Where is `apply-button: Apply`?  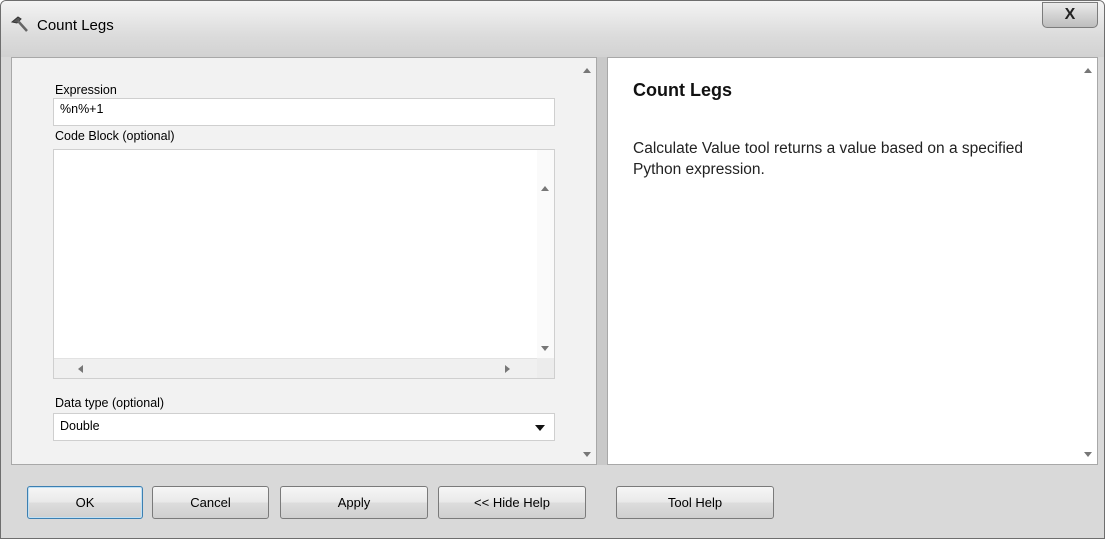
apply-button: Apply is located at coordinates (354, 502).